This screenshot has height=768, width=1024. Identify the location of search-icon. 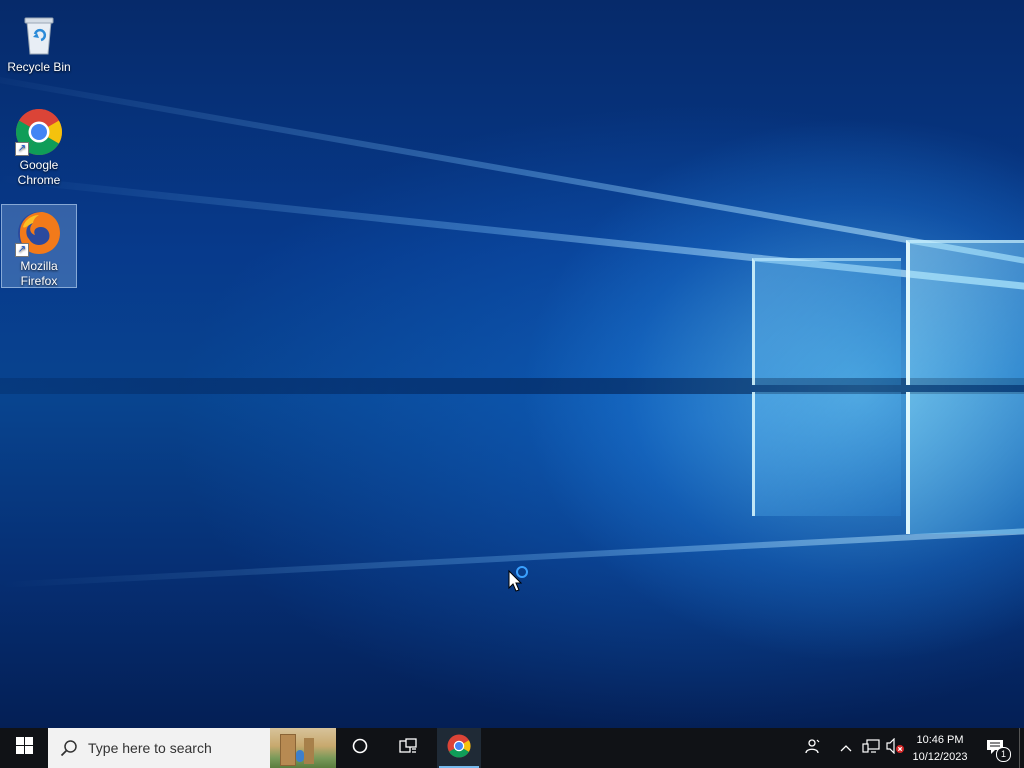
(69, 750).